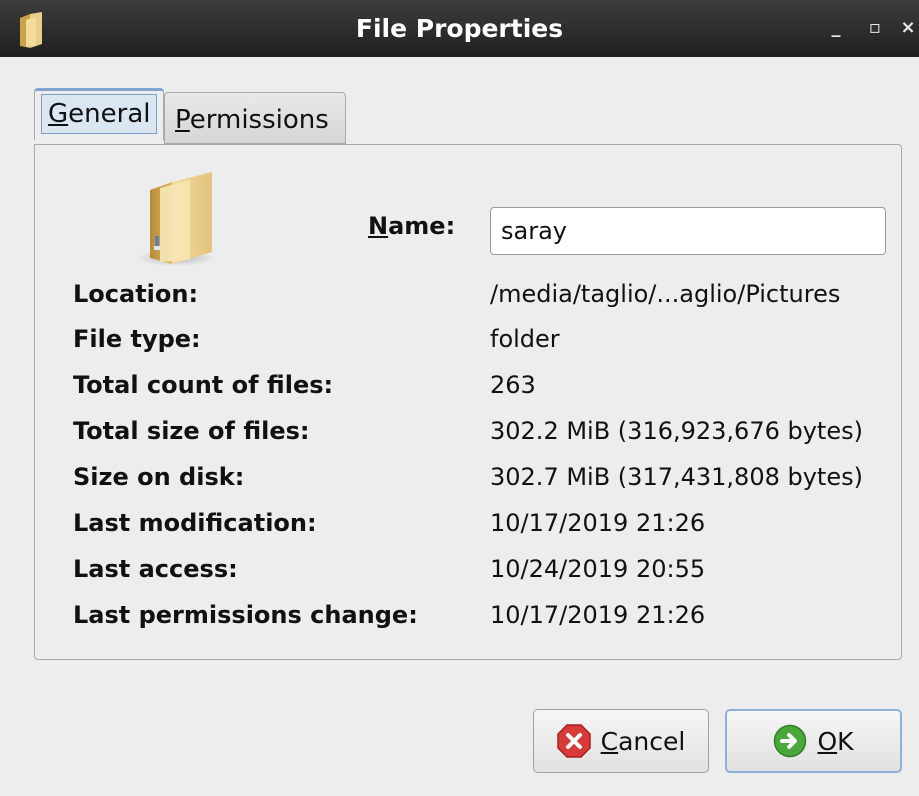  What do you see at coordinates (790, 741) in the screenshot?
I see `ok-icon` at bounding box center [790, 741].